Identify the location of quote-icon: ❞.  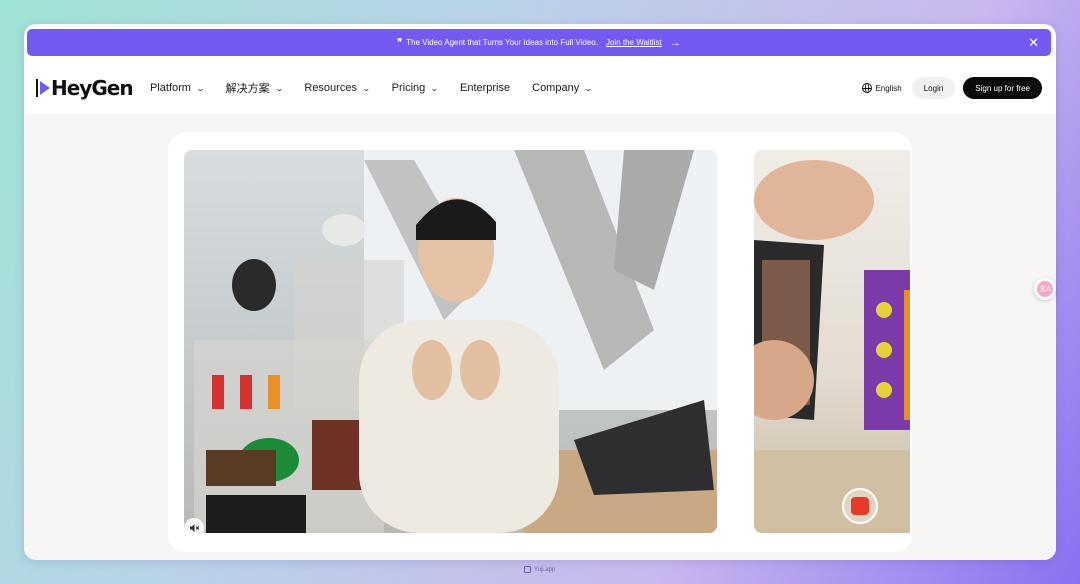
(400, 42).